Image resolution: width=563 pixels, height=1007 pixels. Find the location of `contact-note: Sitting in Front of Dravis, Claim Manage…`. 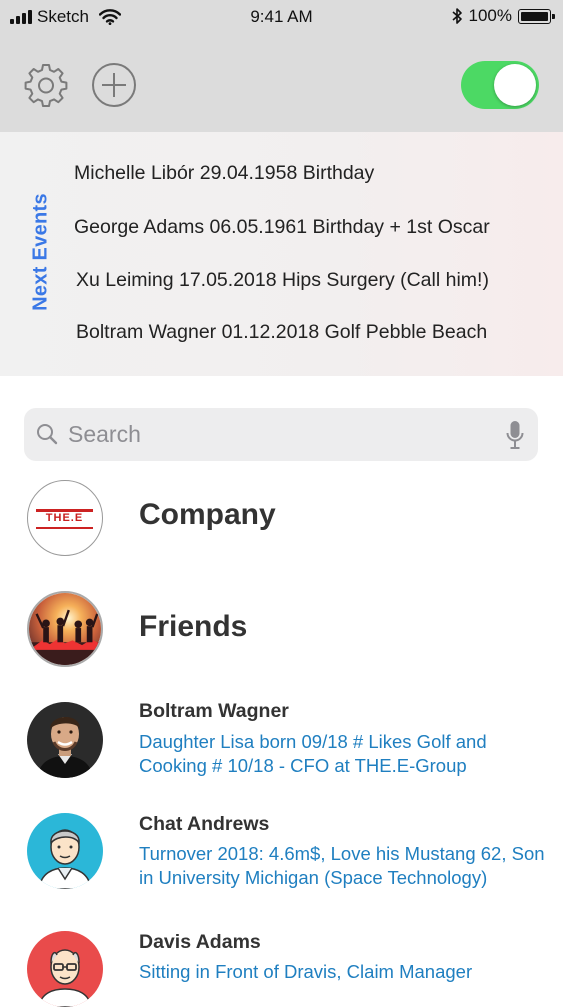

contact-note: Sitting in Front of Dravis, Claim Manage… is located at coordinates (306, 971).